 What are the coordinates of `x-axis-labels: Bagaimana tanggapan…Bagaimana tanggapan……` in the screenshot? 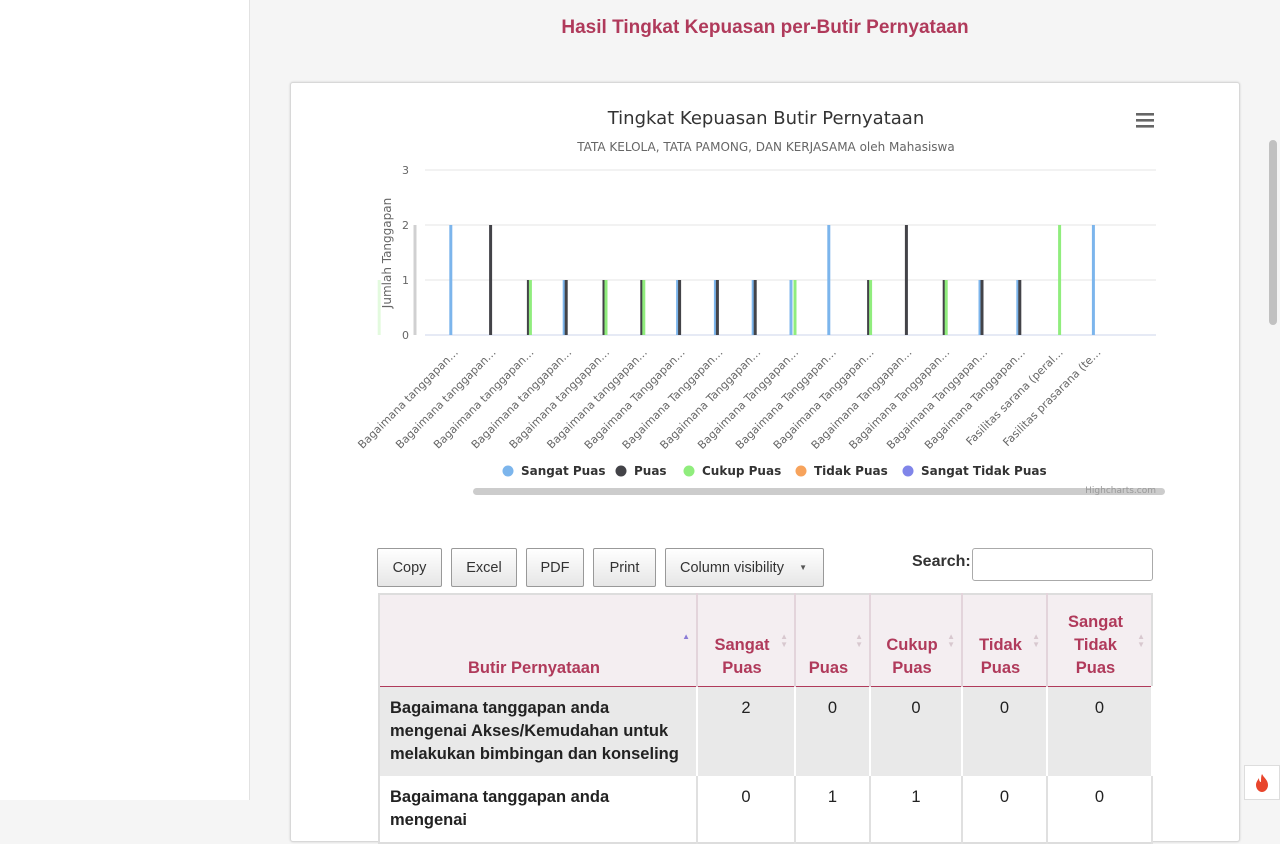 It's located at (729, 399).